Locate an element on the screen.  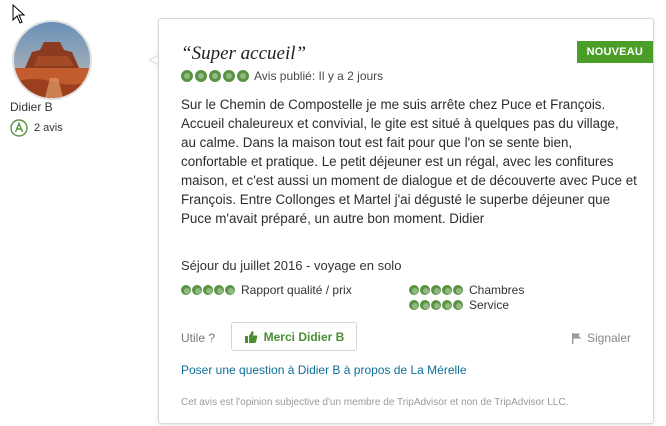
thank-button-label: Merci Didier B is located at coordinates (304, 336).